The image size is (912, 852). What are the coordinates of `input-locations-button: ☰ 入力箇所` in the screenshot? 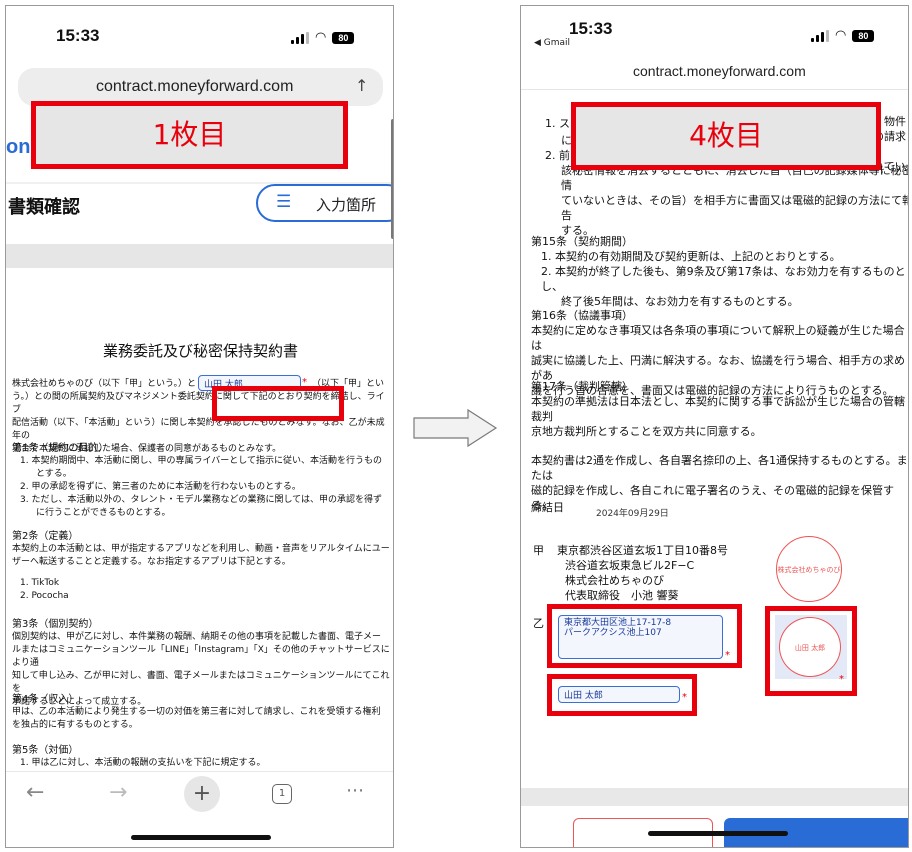 It's located at (324, 203).